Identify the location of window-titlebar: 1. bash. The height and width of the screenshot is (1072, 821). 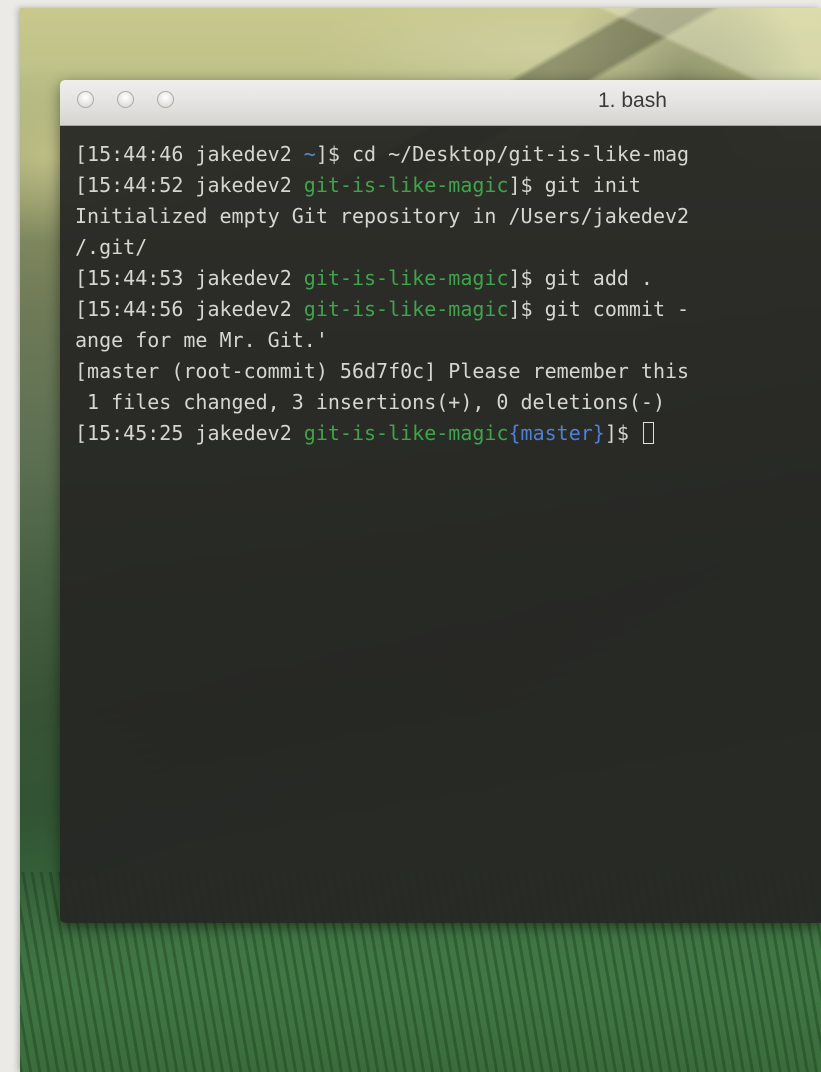
(440, 103).